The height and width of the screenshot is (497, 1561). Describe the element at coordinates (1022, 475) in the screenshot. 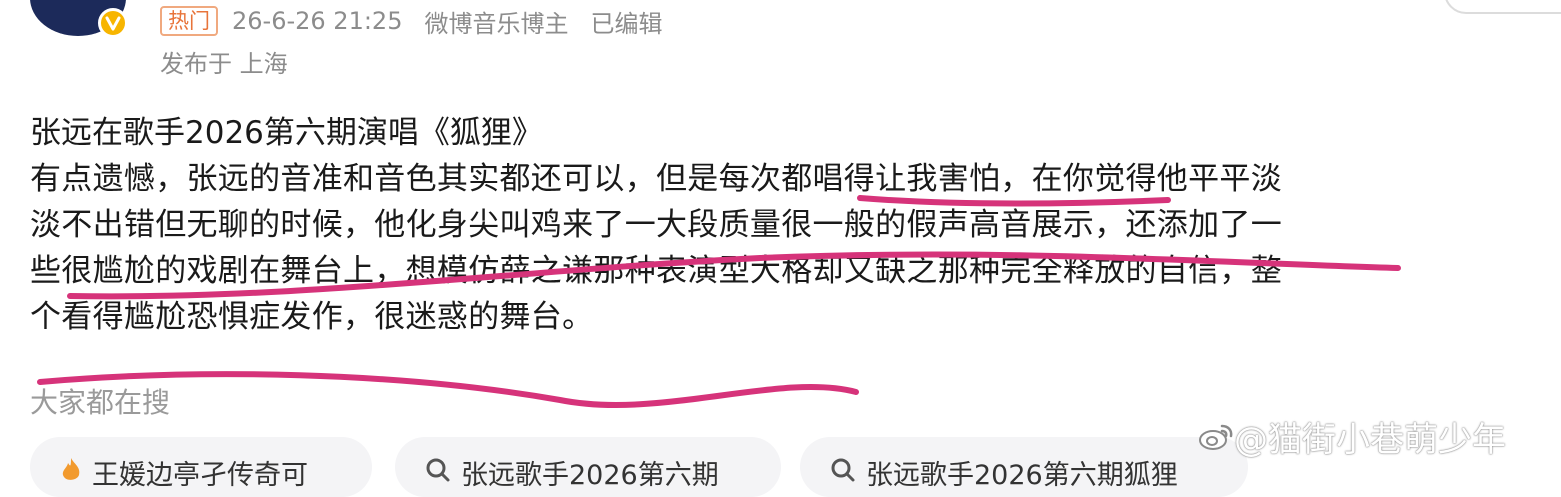

I see `trending-chip-label: 张远歌手2026第六期狐狸` at that location.